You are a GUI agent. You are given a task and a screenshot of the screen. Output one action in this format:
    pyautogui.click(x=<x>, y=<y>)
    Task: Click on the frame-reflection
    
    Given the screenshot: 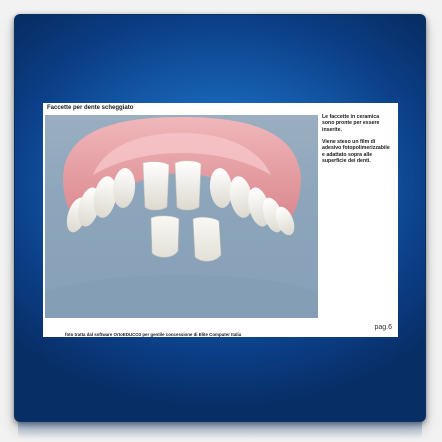 What is the action you would take?
    pyautogui.click(x=220, y=430)
    